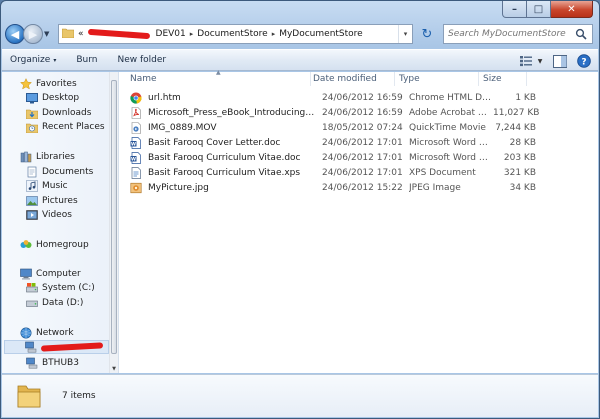 The image size is (600, 419). Describe the element at coordinates (353, 79) in the screenshot. I see `column-header-date-modified: Date modified` at that location.